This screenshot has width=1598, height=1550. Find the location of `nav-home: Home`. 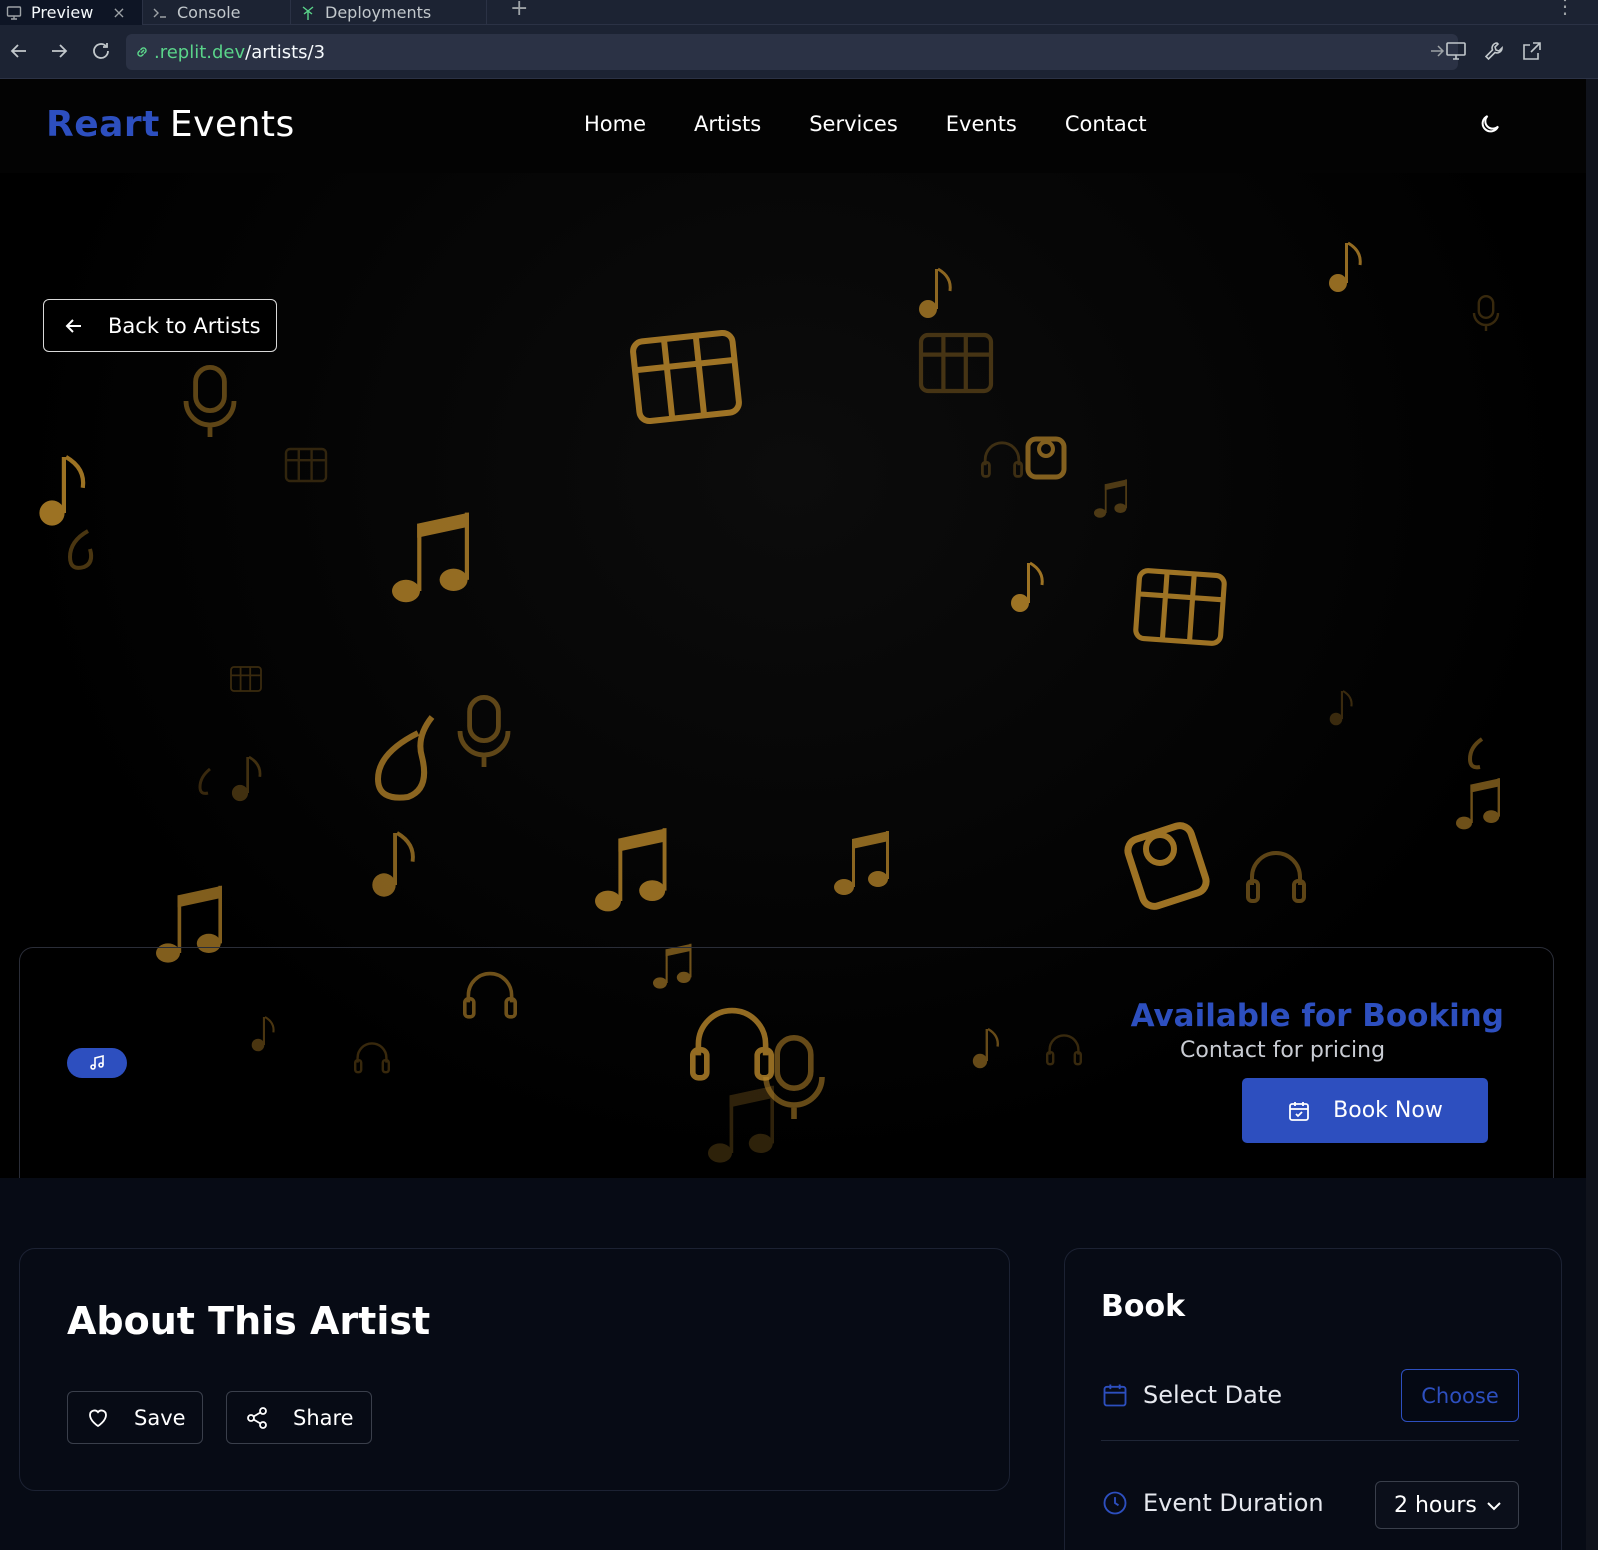

nav-home: Home is located at coordinates (615, 124).